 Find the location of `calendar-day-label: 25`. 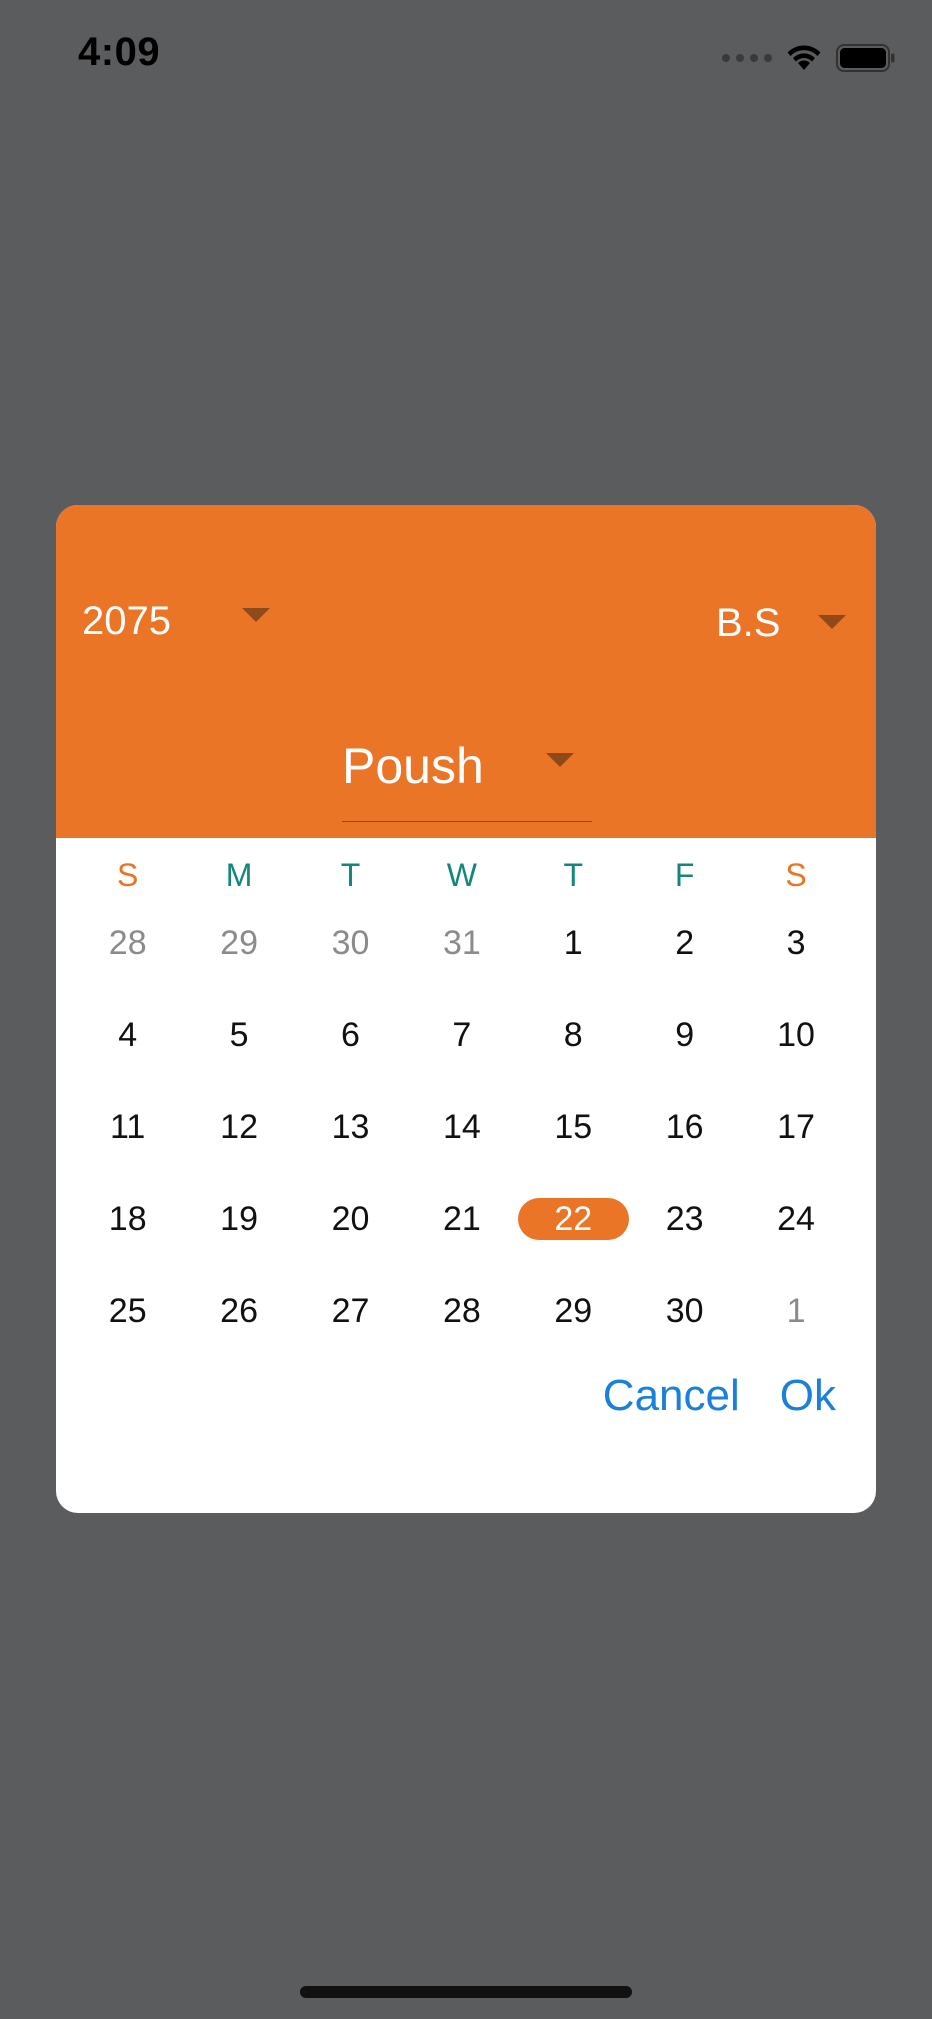

calendar-day-label: 25 is located at coordinates (127, 1310).